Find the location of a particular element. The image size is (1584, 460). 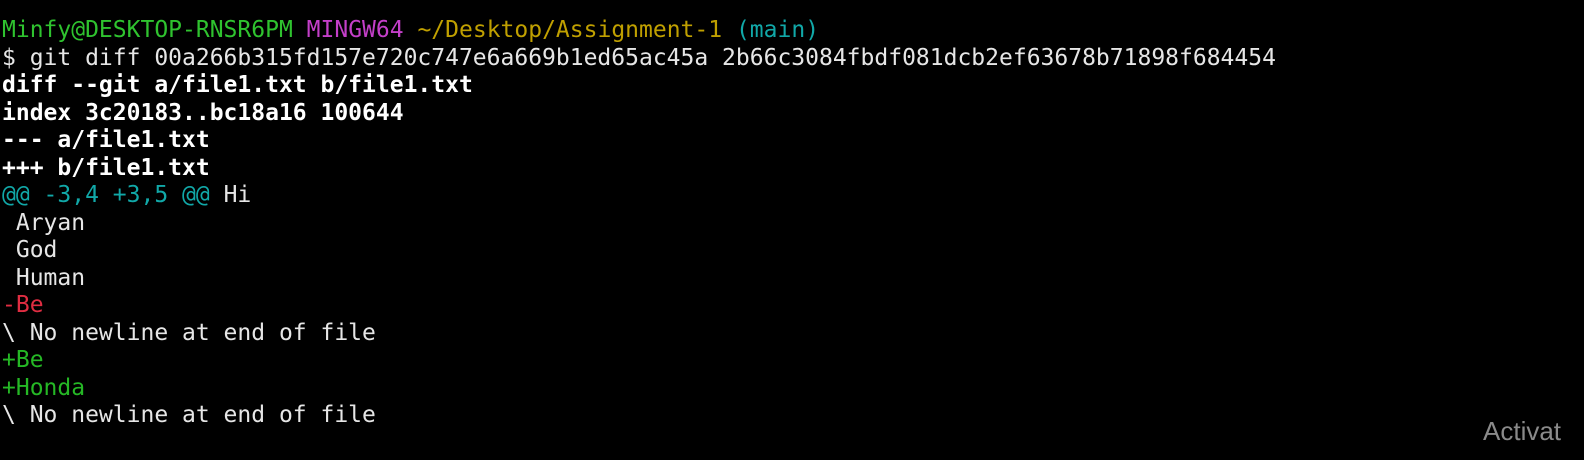

activation-watermark: Activat is located at coordinates (1522, 431).